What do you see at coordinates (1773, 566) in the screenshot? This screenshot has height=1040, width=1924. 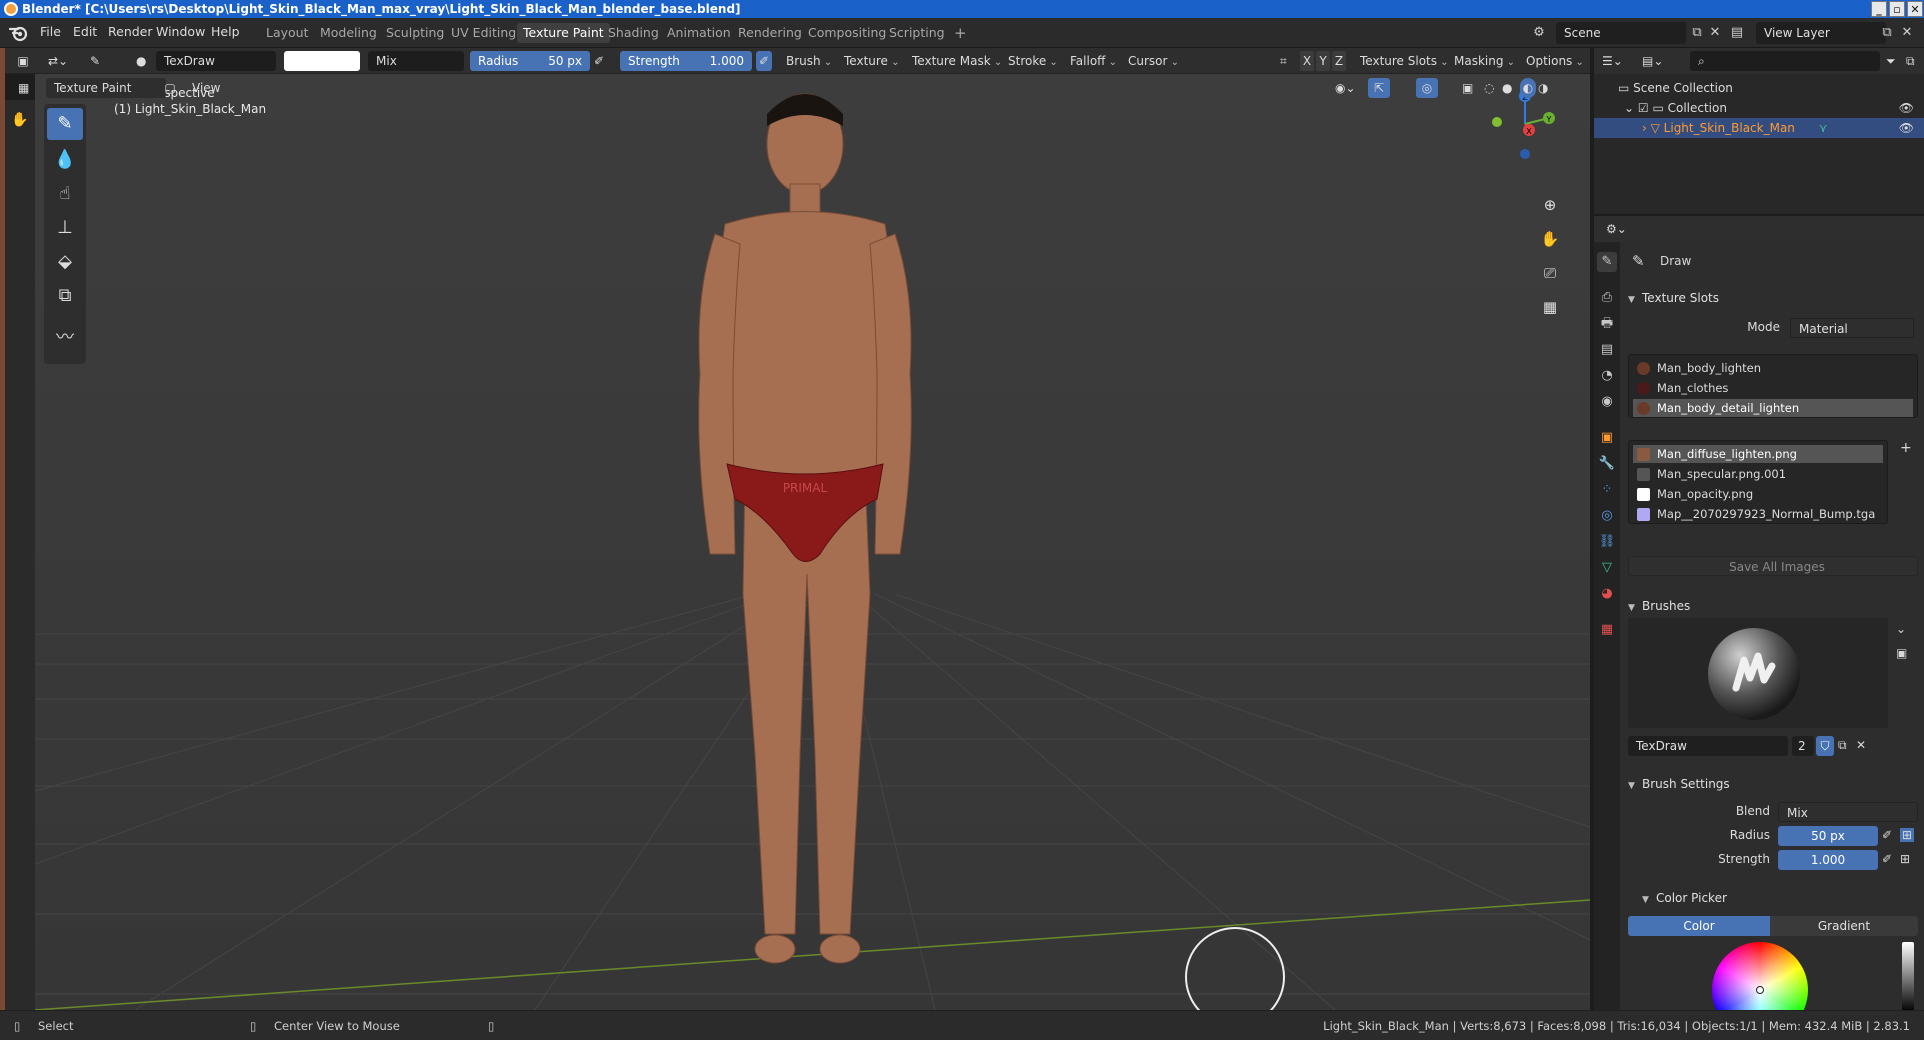 I see `save-all-images-button: Save All Images` at bounding box center [1773, 566].